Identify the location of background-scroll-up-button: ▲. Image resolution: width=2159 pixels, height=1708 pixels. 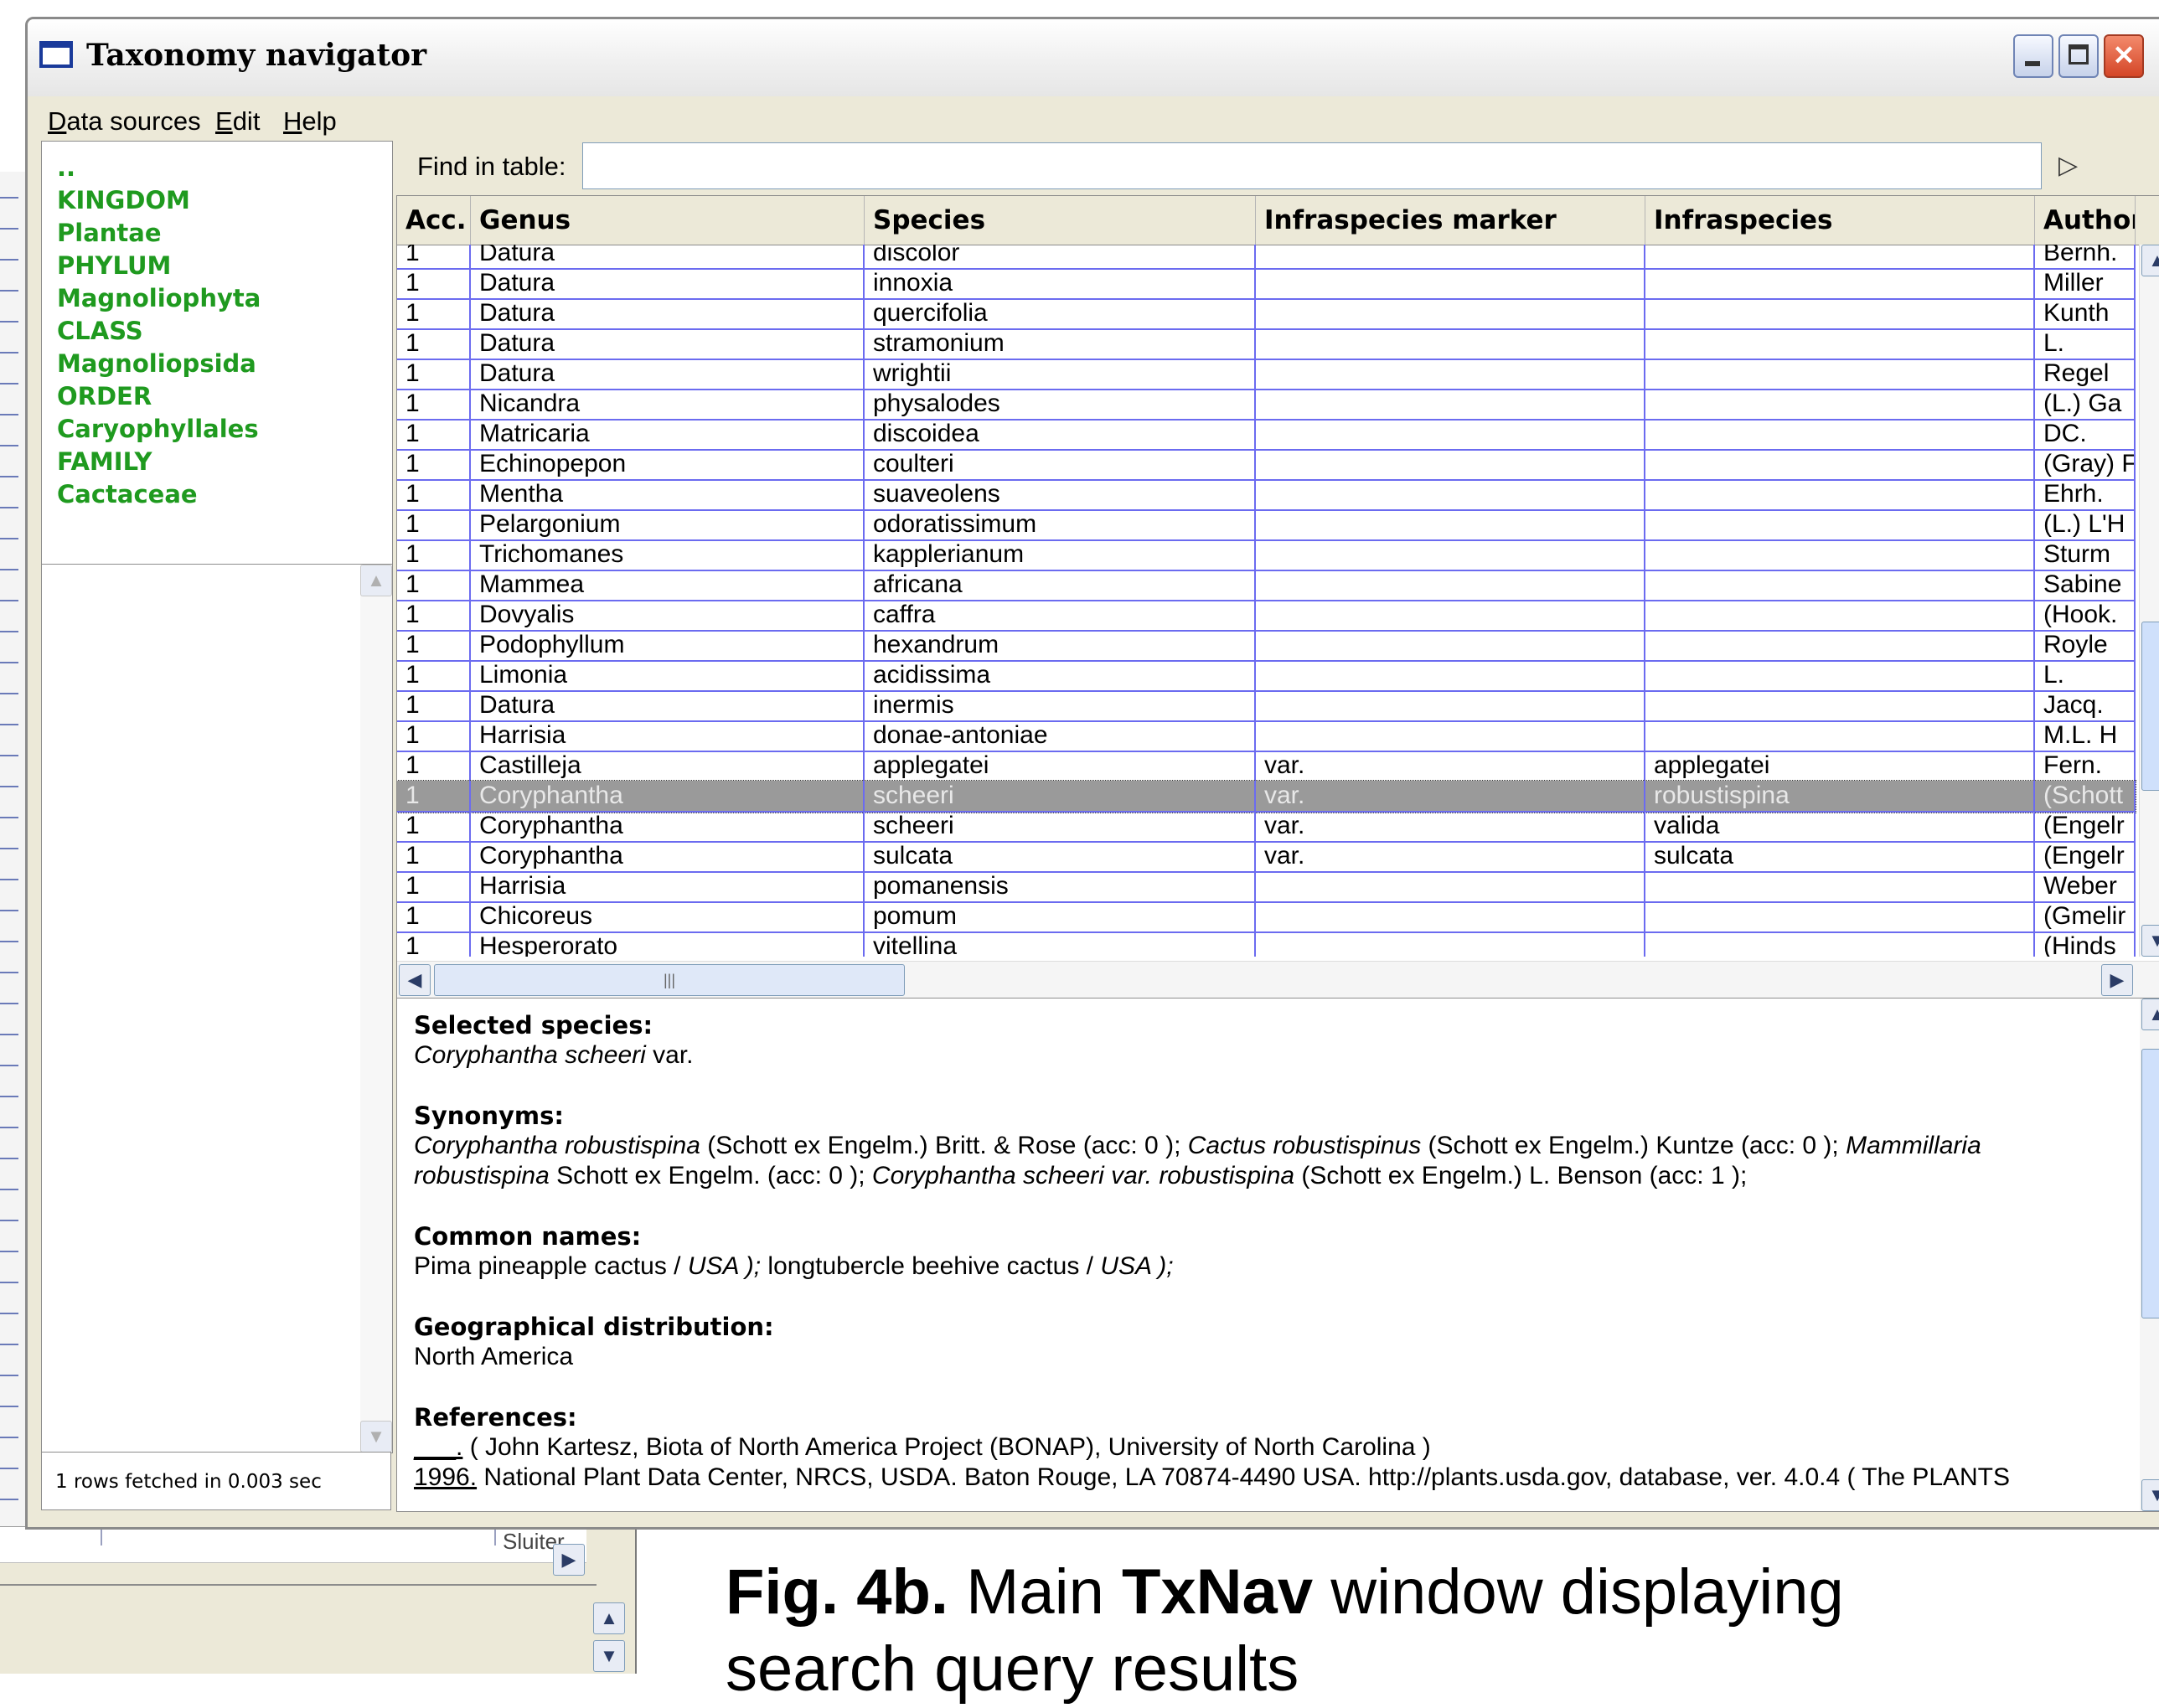
(609, 1618).